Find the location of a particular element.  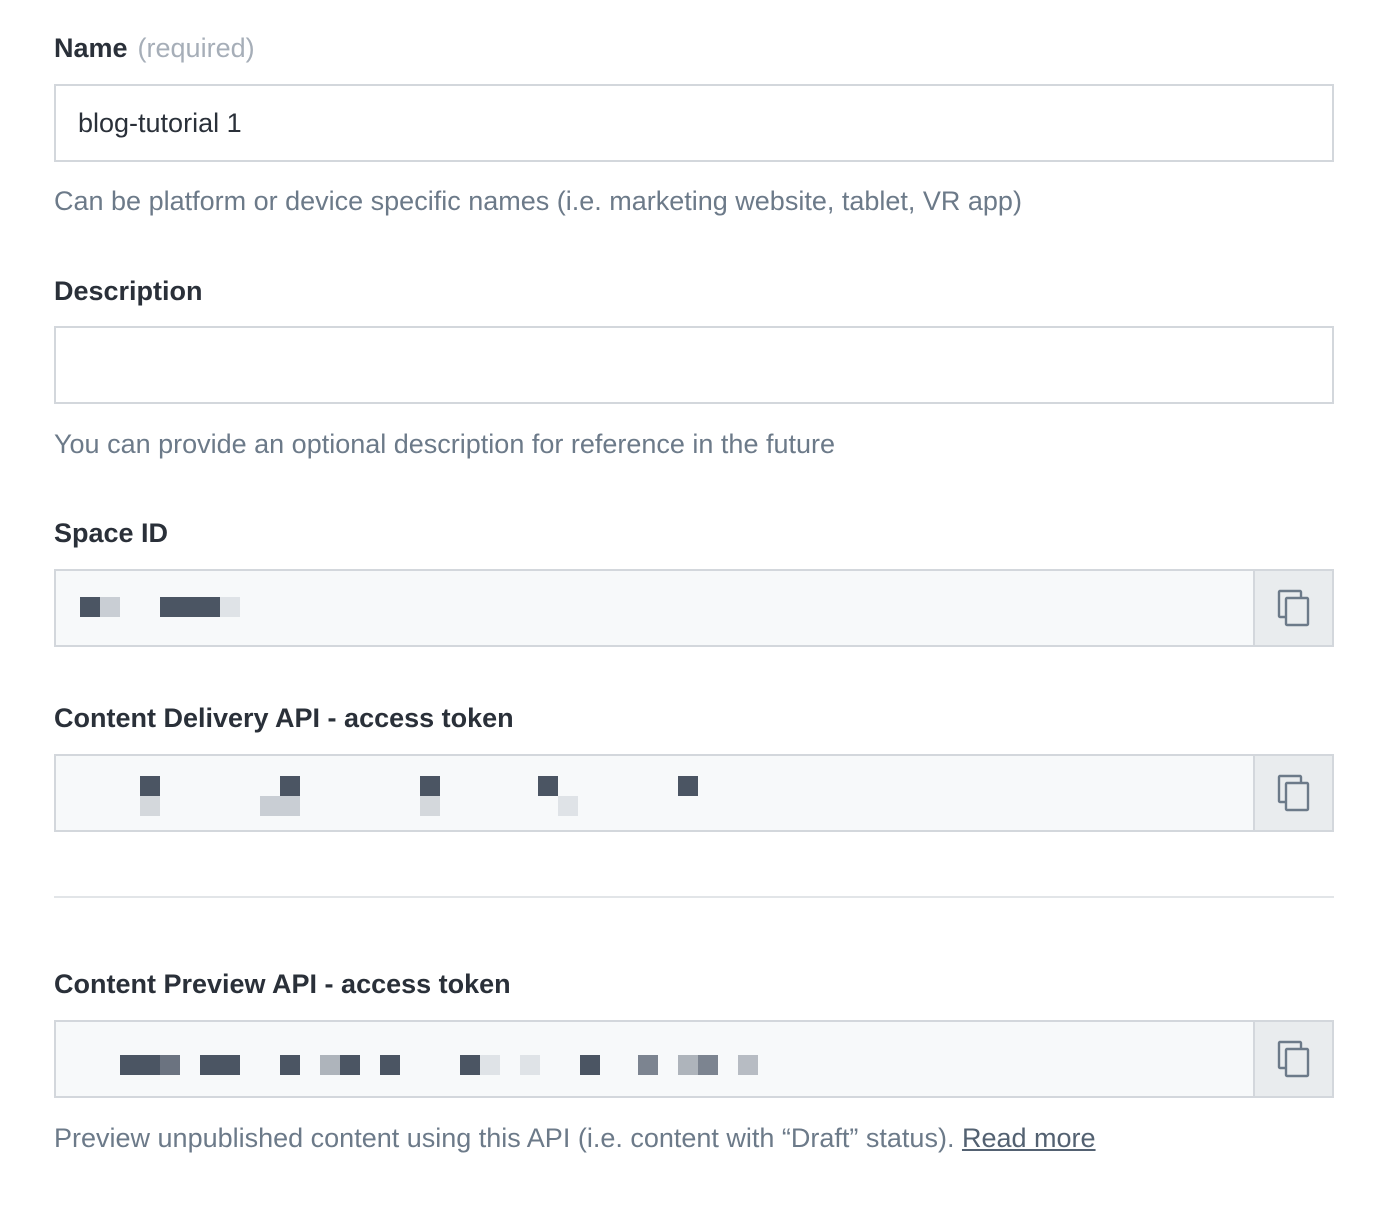

preview-token-value is located at coordinates (654, 1059).